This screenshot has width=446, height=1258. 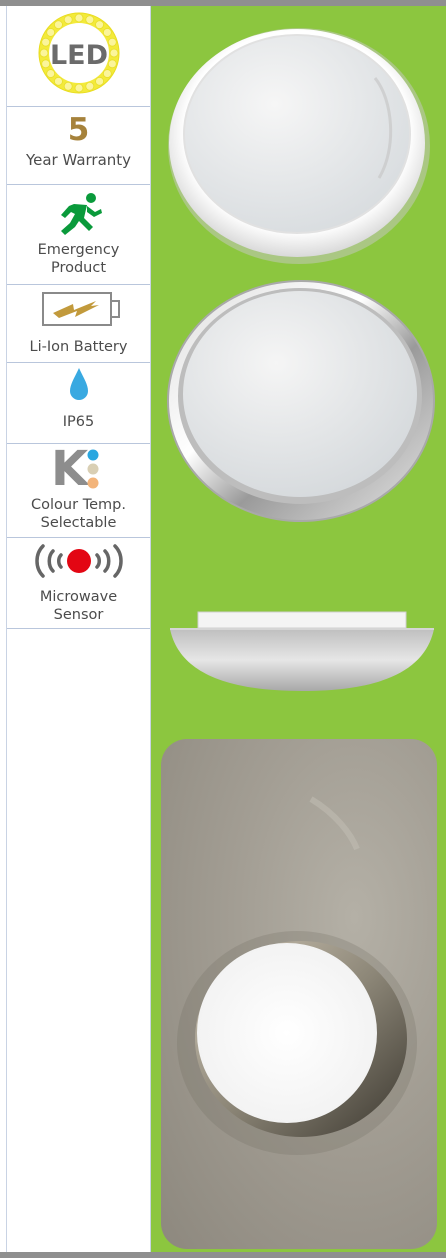 I want to click on feature-led: LED, so click(x=78, y=56).